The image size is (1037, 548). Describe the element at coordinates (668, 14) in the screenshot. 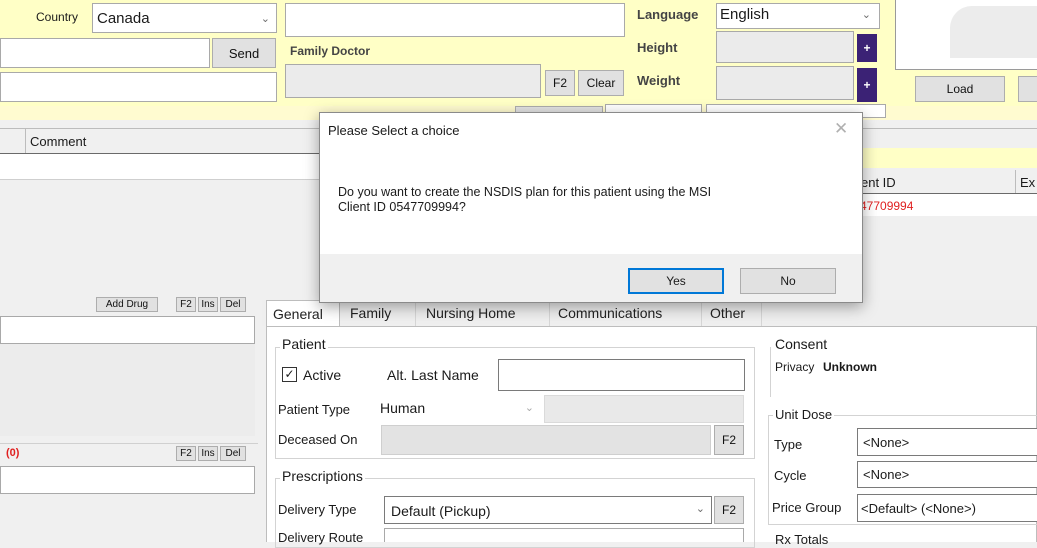

I see `language-label: Language` at that location.